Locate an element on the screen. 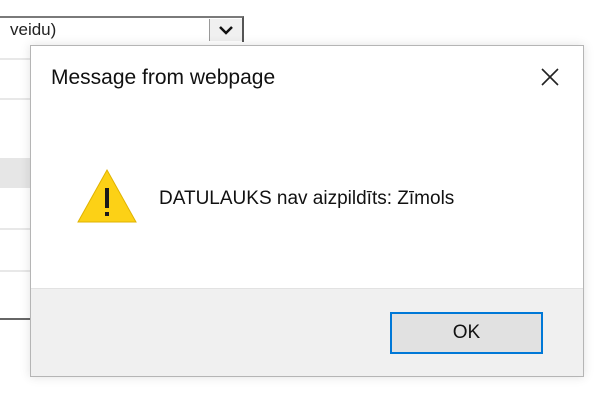 Image resolution: width=599 pixels, height=416 pixels. close-icon is located at coordinates (550, 77).